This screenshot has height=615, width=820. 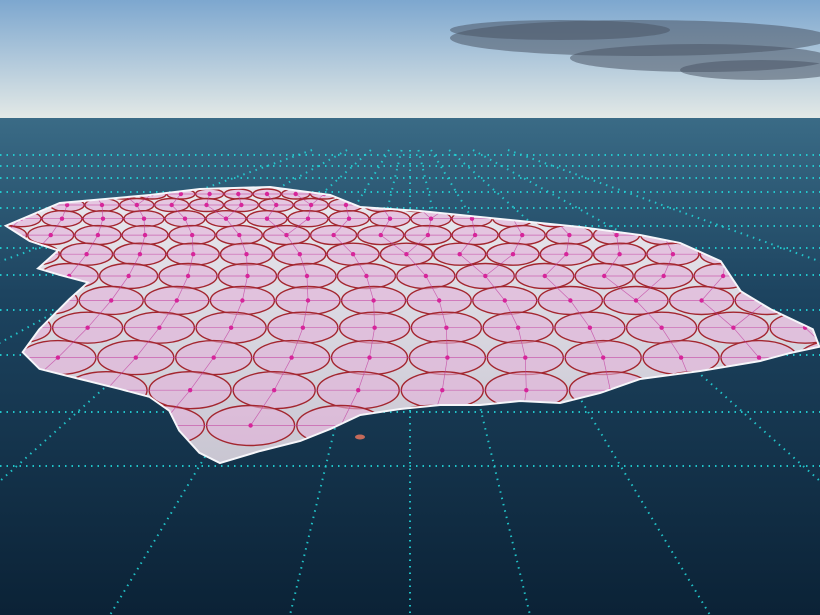 I want to click on small-boat, so click(x=360, y=437).